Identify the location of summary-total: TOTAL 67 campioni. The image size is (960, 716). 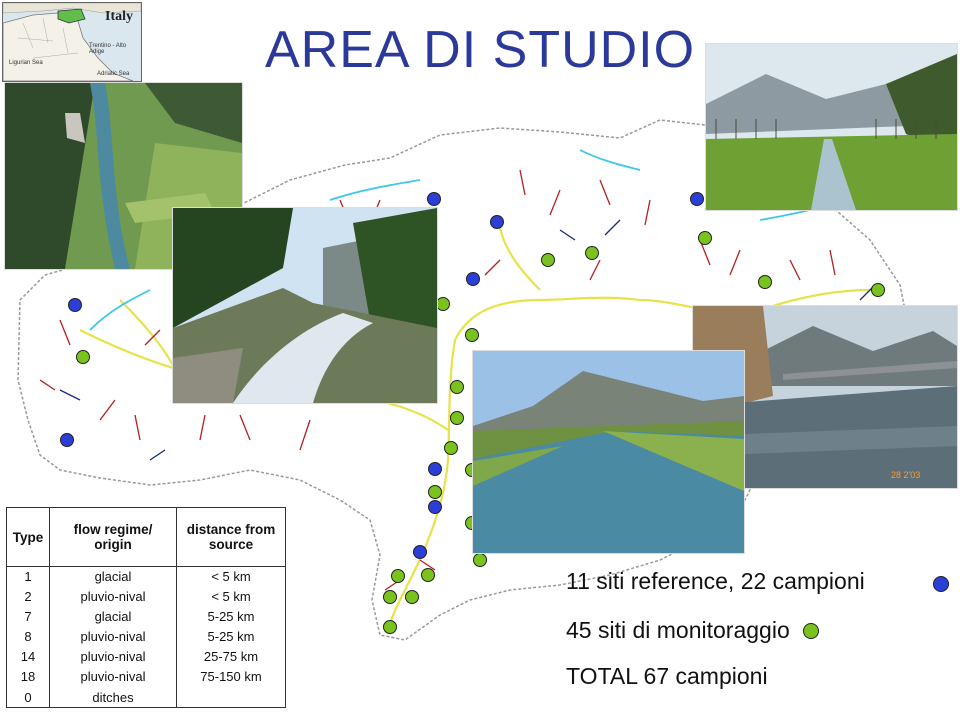
(667, 676).